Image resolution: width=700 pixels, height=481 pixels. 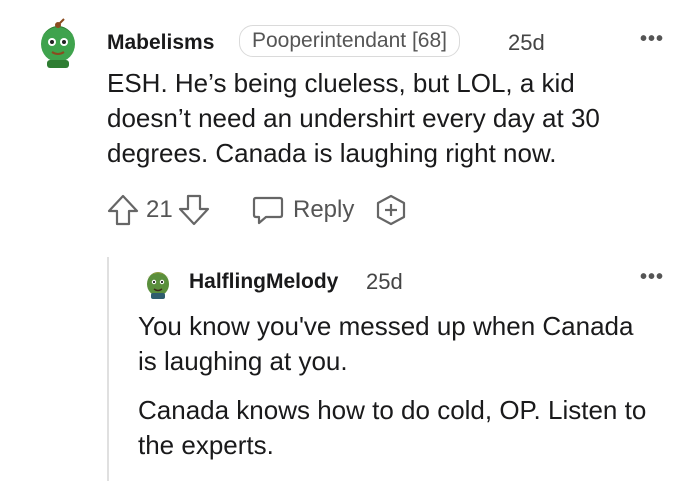 I want to click on username: HalflingMelody, so click(x=263, y=282).